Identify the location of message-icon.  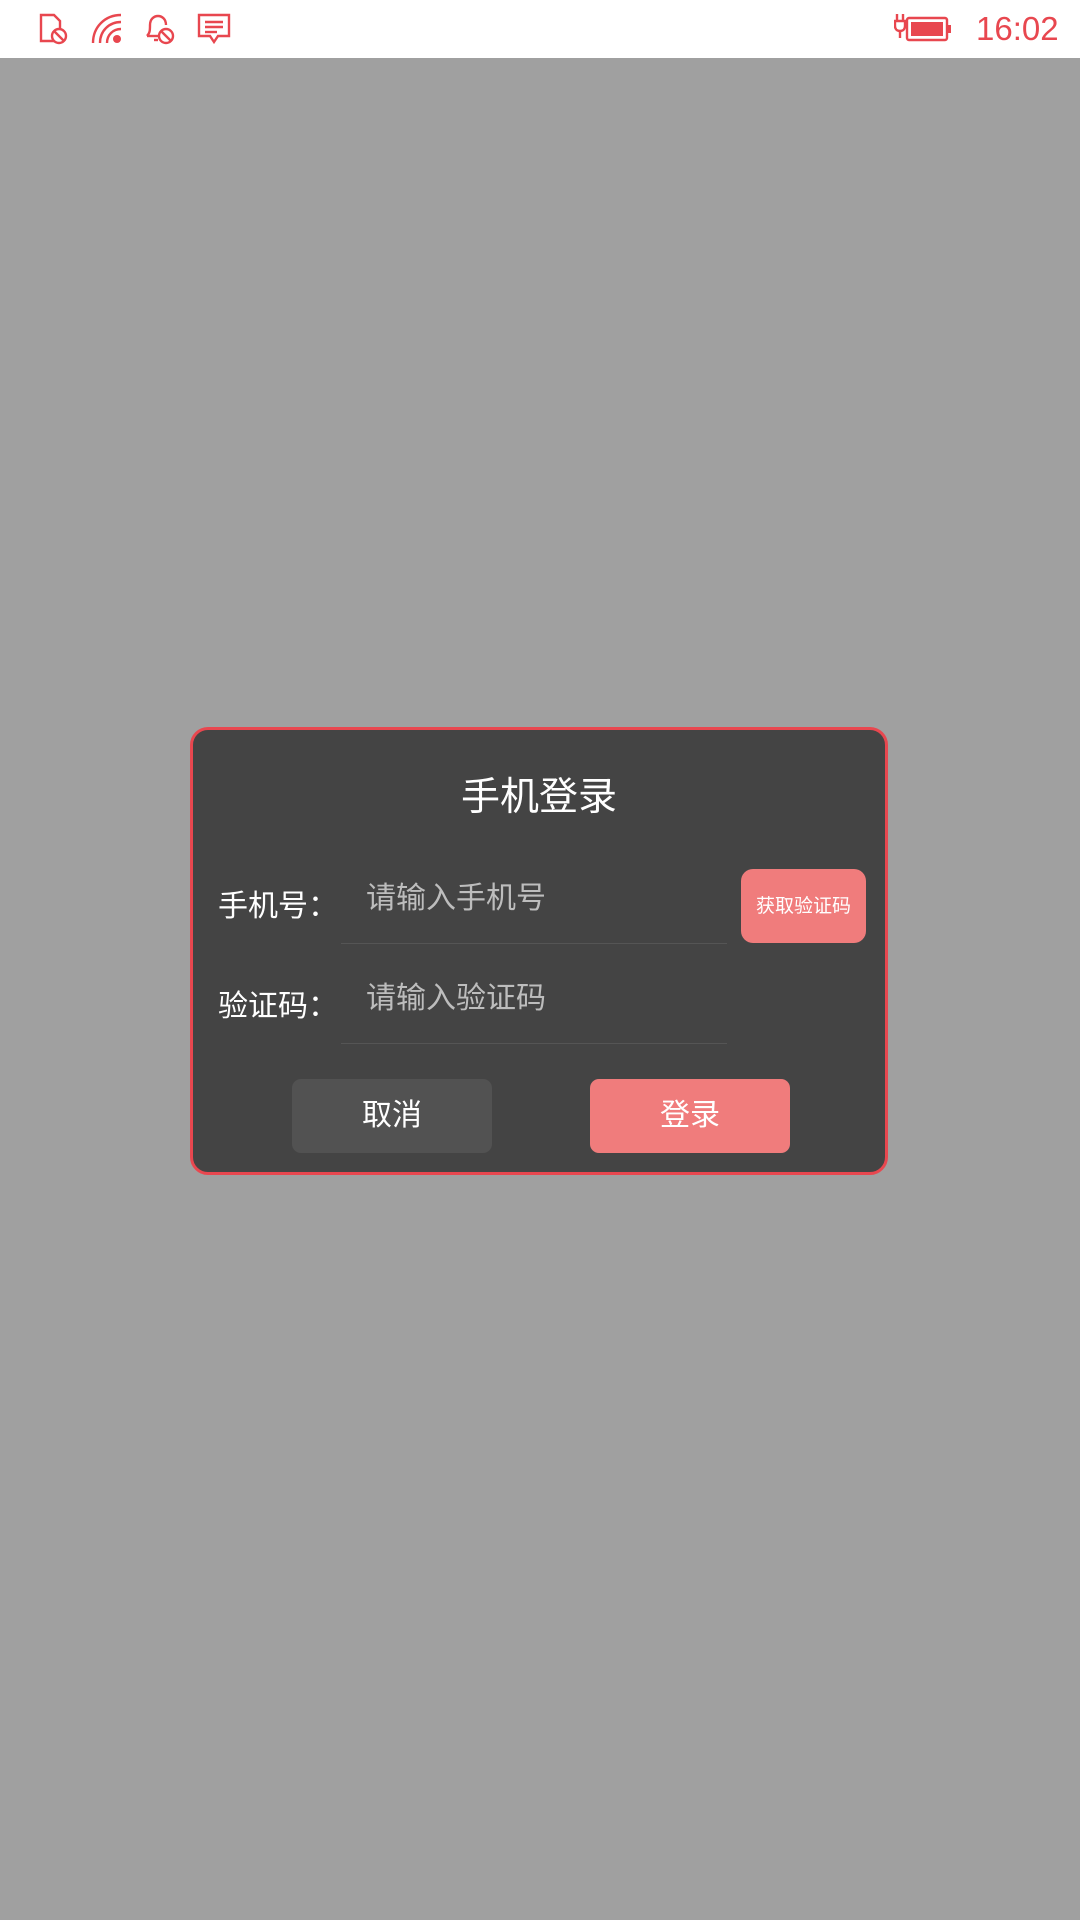
(214, 29).